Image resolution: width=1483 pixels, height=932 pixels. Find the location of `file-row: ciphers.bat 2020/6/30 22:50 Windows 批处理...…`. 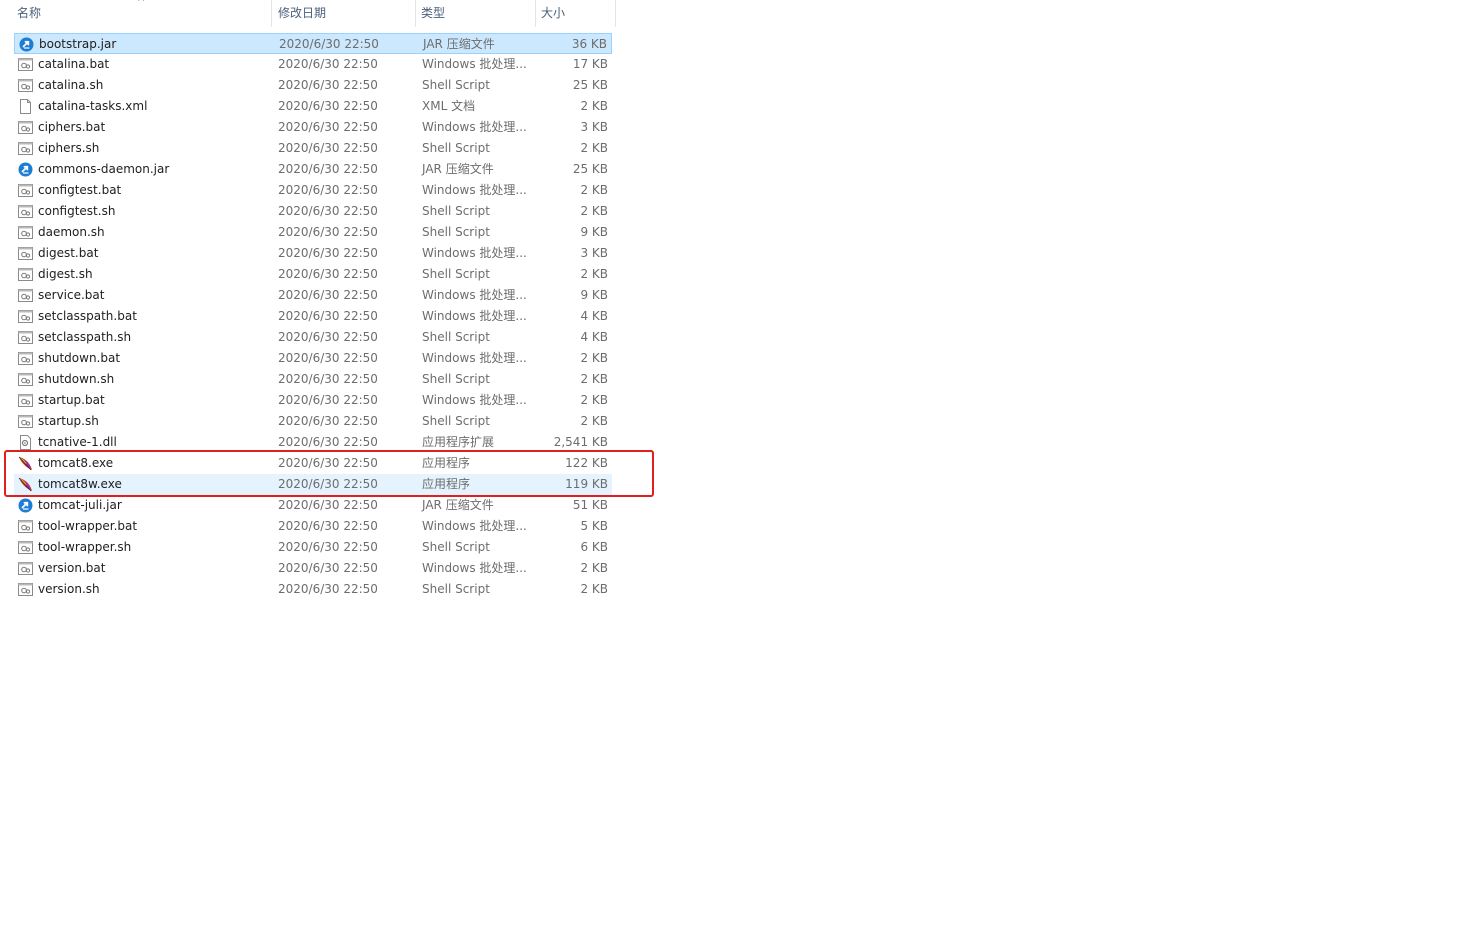

file-row: ciphers.bat 2020/6/30 22:50 Windows 批处理...… is located at coordinates (313, 127).